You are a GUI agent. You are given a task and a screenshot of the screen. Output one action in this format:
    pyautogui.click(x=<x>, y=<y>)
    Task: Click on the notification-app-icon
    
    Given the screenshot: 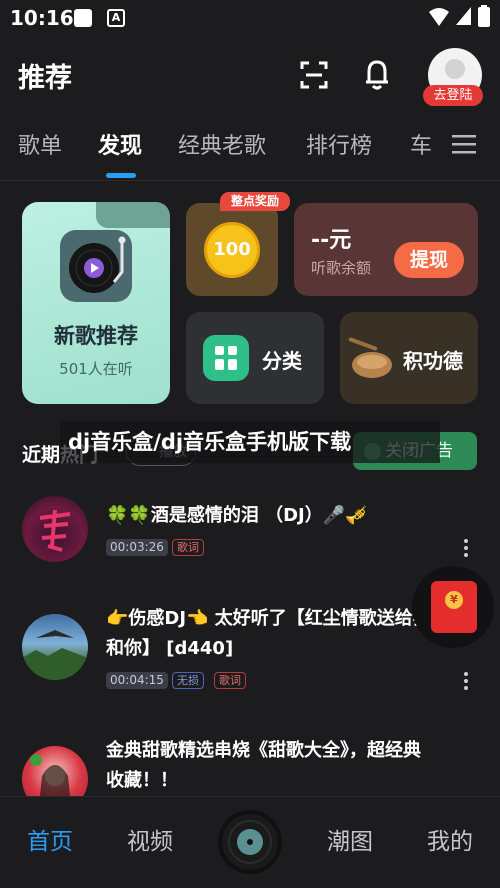 What is the action you would take?
    pyautogui.click(x=83, y=18)
    